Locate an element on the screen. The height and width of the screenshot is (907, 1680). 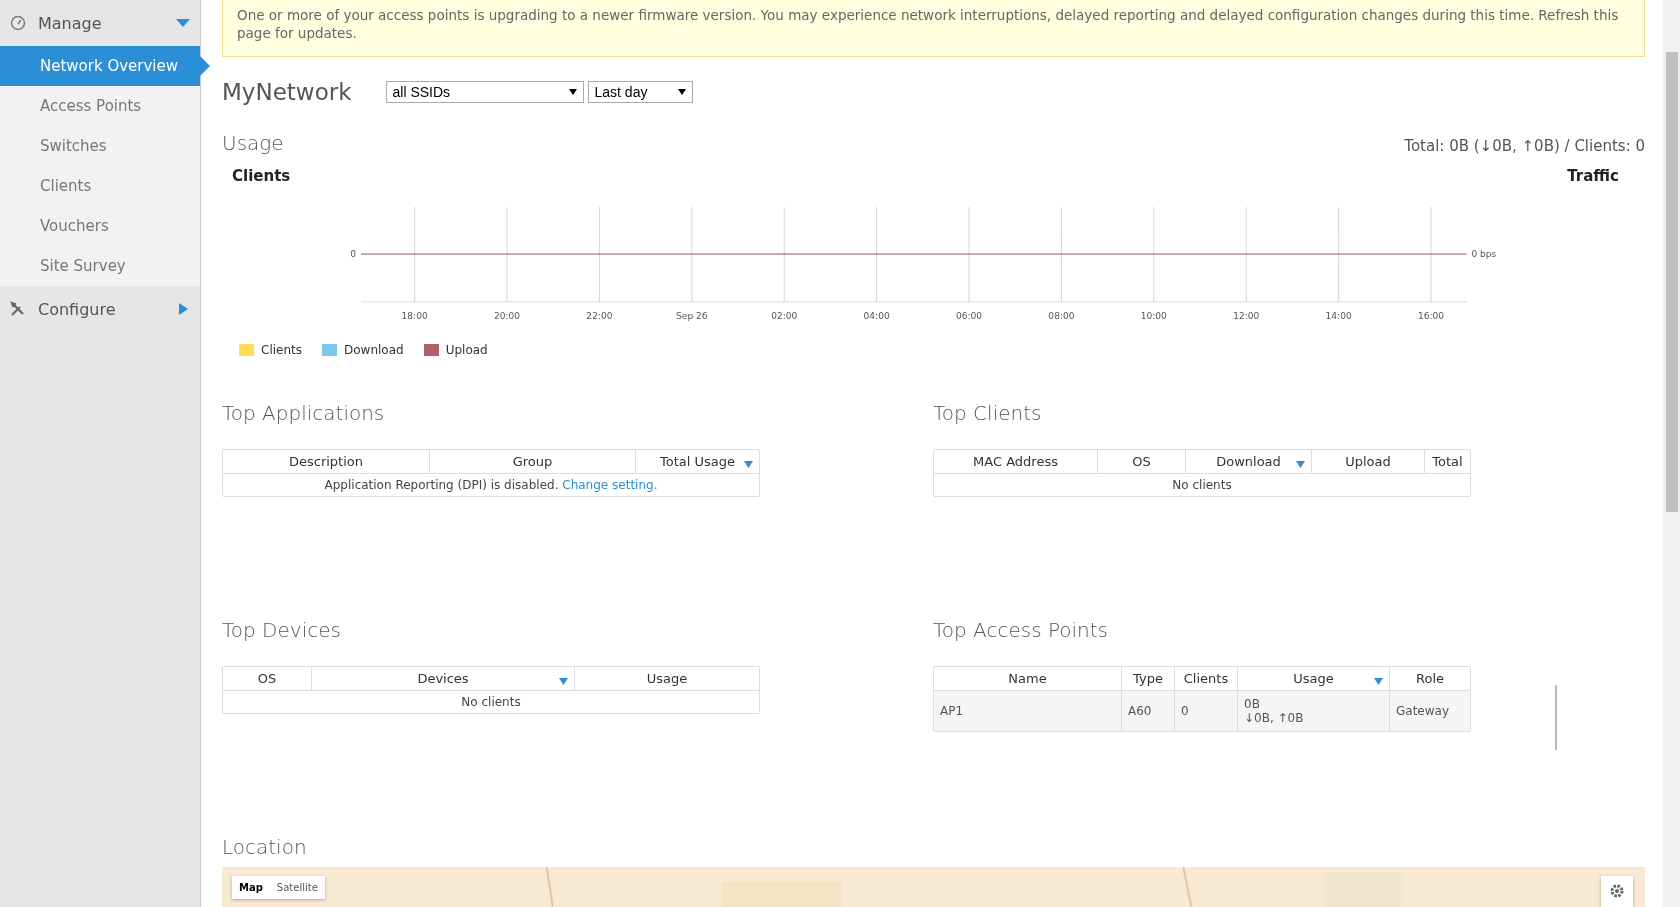
axis-label: Sep 26 is located at coordinates (692, 316).